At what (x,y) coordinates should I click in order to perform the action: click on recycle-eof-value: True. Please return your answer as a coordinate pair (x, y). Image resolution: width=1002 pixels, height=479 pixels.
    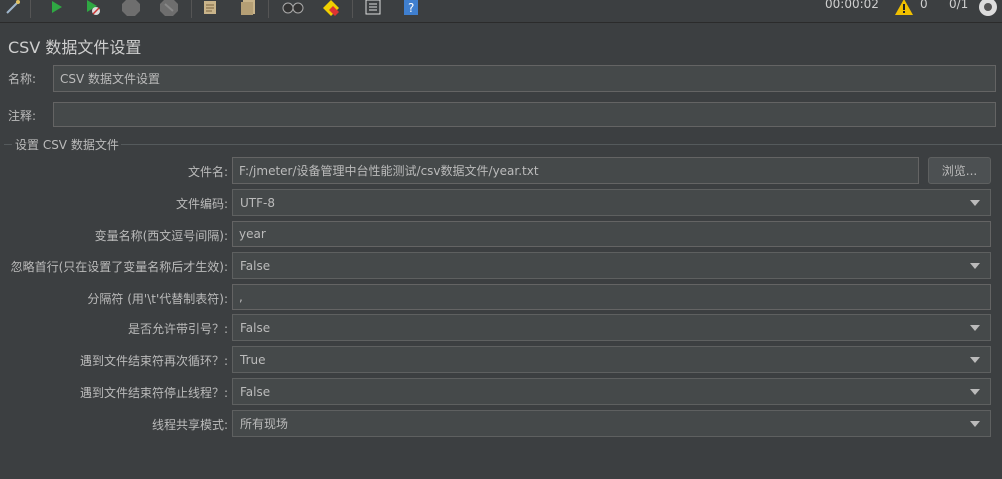
    Looking at the image, I should click on (253, 359).